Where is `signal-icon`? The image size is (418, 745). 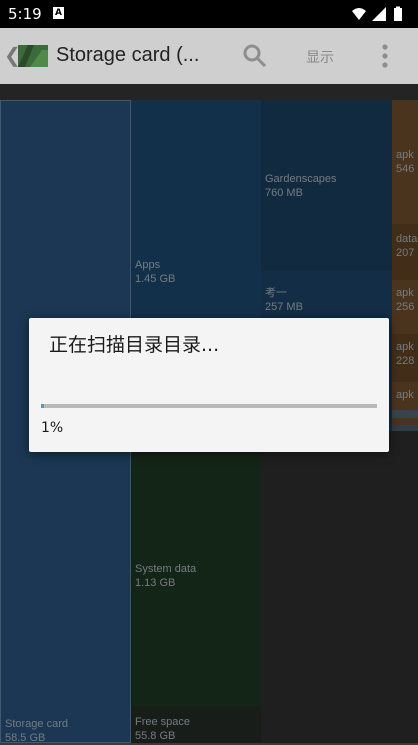
signal-icon is located at coordinates (379, 14).